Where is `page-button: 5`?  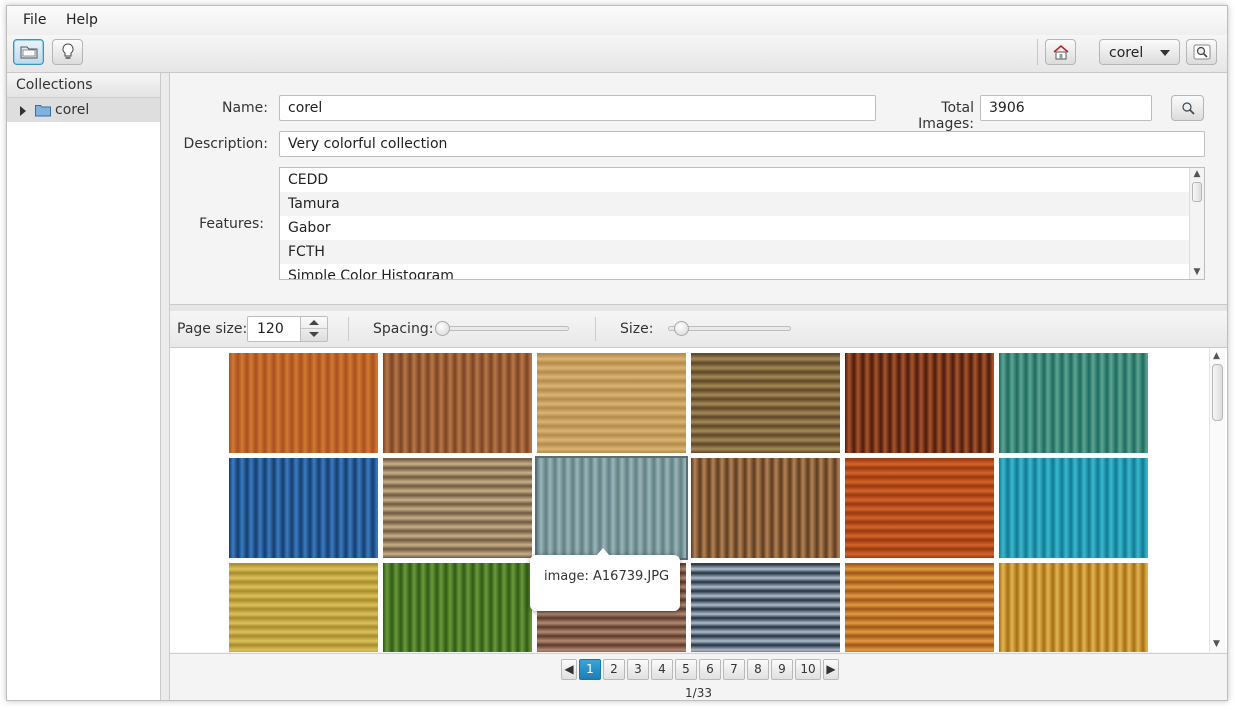
page-button: 5 is located at coordinates (686, 669).